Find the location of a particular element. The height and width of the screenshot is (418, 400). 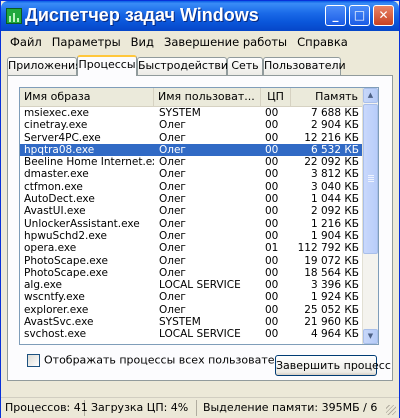

menu-shutdown: Завершение работы is located at coordinates (225, 42).